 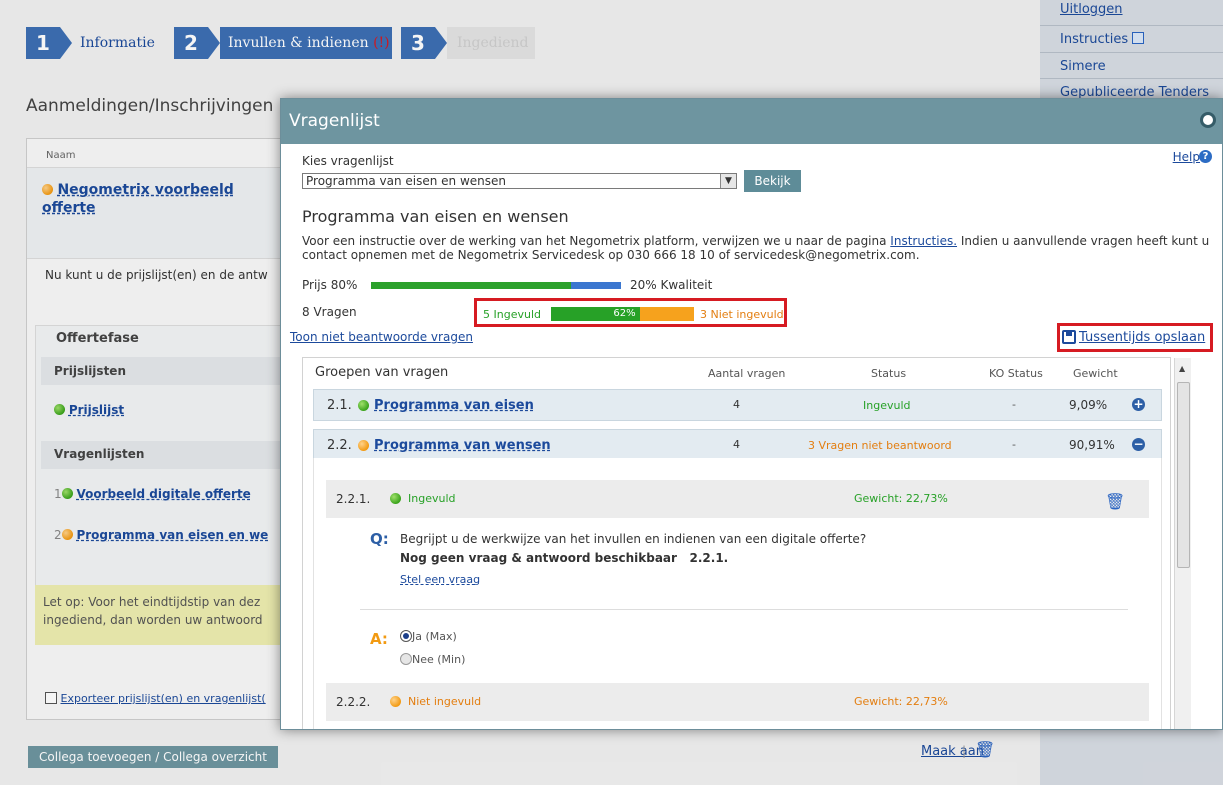 I want to click on group-weight: 9,09%, so click(x=1088, y=405).